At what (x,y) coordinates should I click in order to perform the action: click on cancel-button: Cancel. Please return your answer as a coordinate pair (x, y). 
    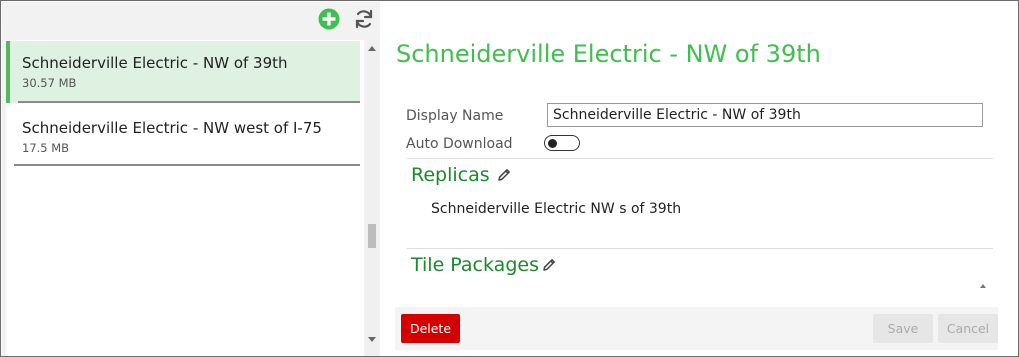
    Looking at the image, I should click on (968, 328).